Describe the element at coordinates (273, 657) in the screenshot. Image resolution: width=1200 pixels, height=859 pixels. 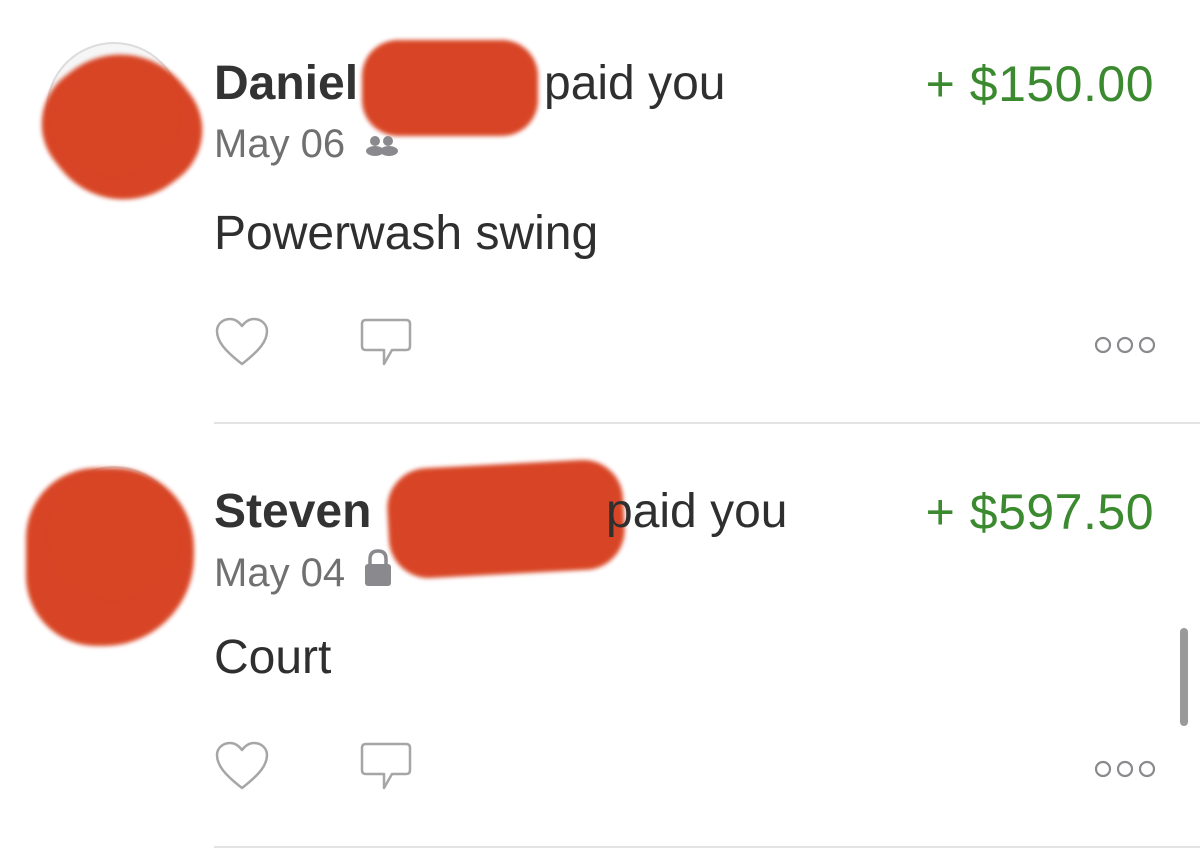
I see `payment-note: Court` at that location.